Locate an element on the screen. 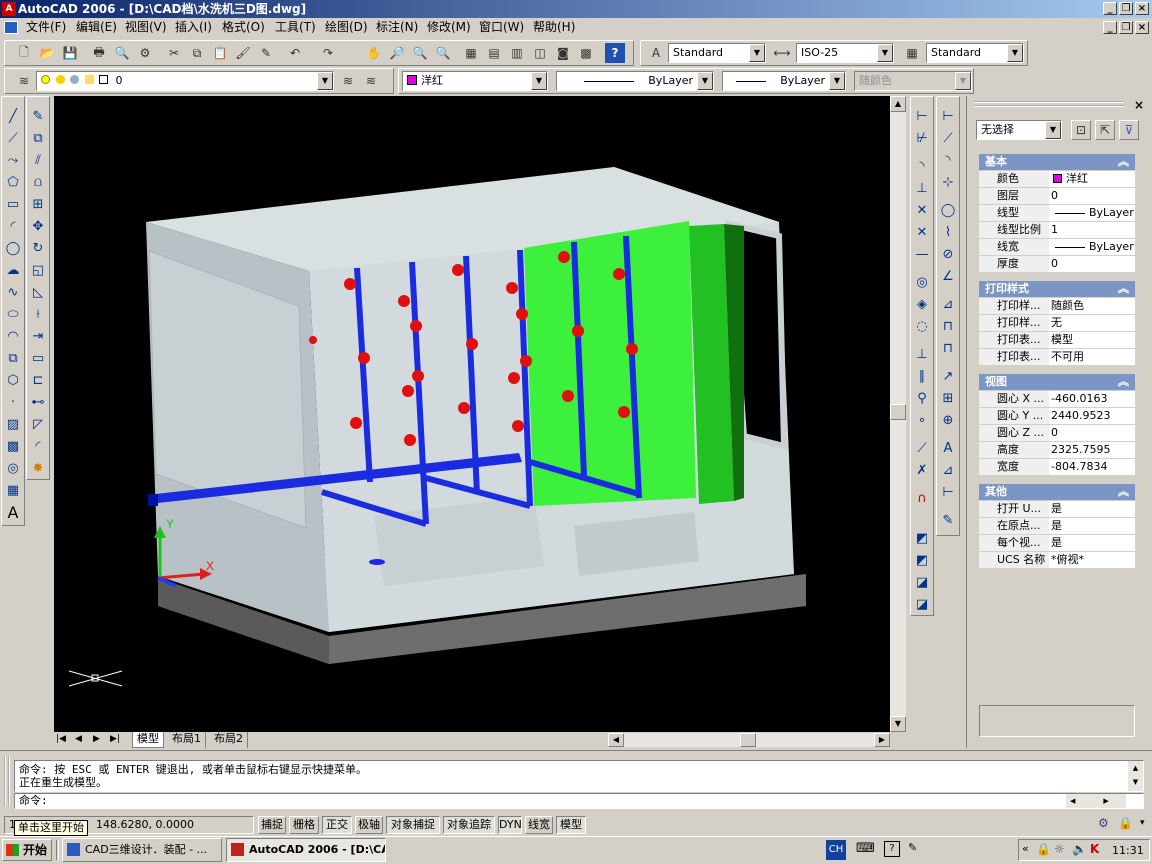 The height and width of the screenshot is (864, 1152). ime-indicator: CH is located at coordinates (836, 850).